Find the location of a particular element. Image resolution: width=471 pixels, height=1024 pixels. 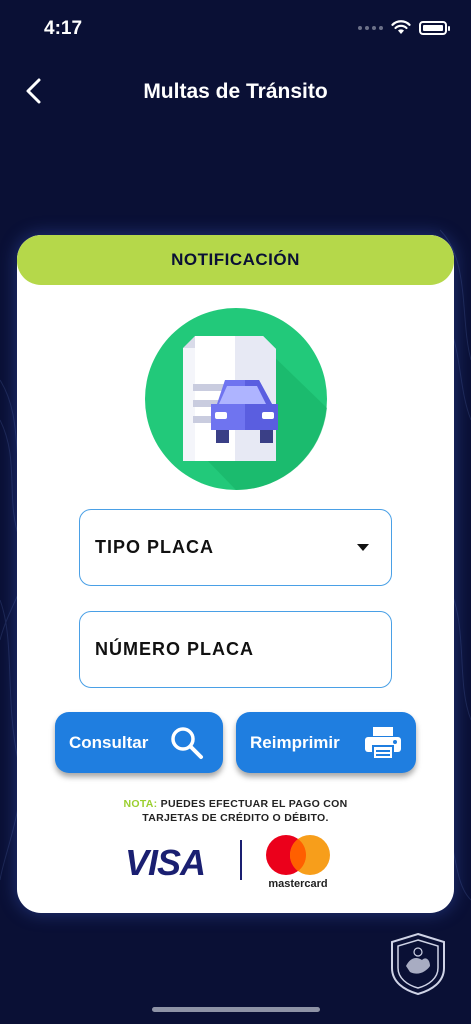

note-label: NOTA: is located at coordinates (140, 804).